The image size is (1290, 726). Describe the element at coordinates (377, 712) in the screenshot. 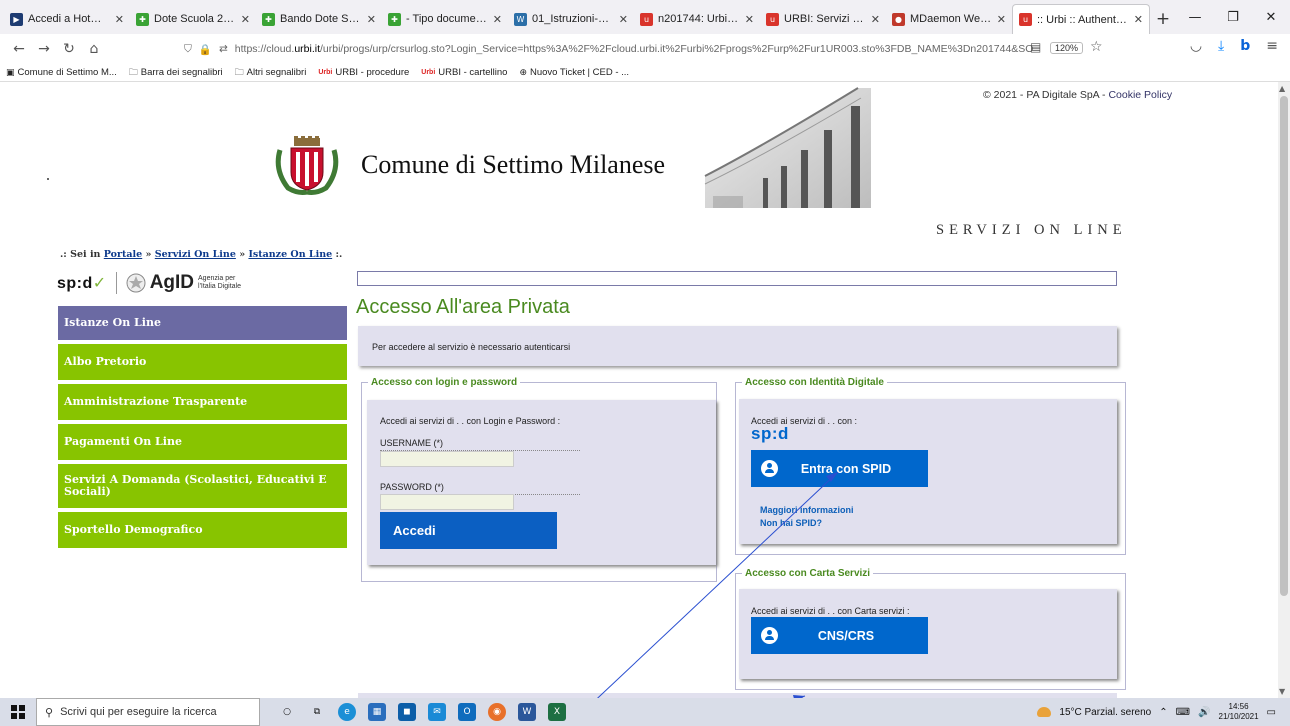

I see `file-explorer-icon: ▦` at that location.